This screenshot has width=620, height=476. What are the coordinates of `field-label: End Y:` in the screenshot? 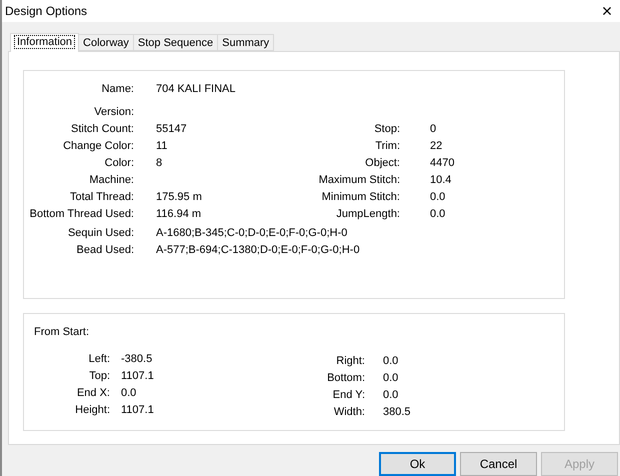 It's located at (348, 395).